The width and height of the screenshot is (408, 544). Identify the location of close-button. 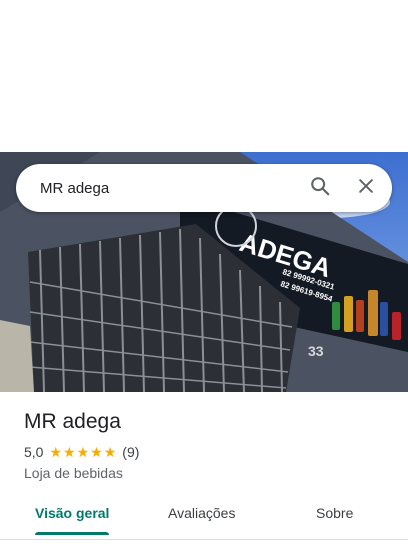
(366, 188).